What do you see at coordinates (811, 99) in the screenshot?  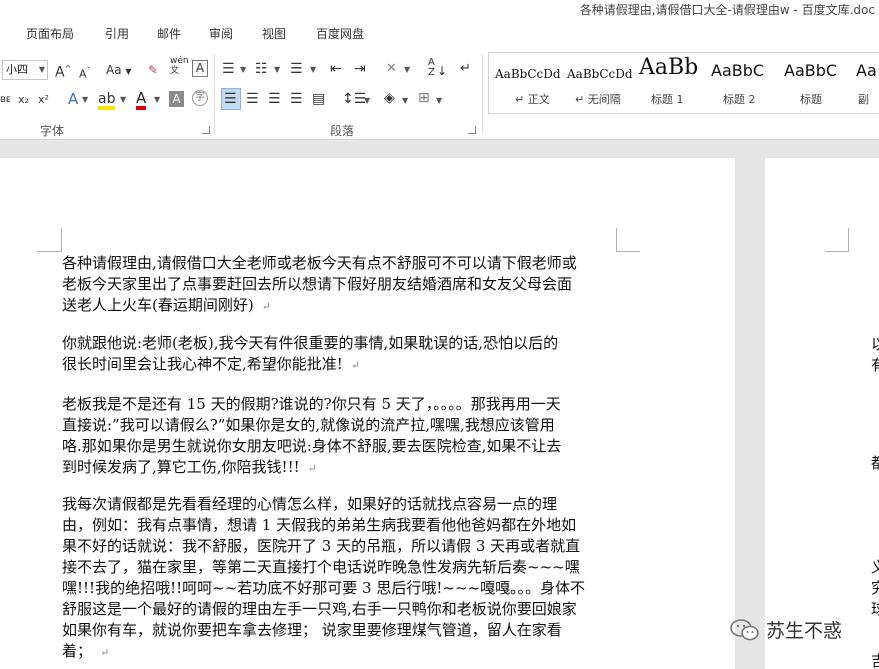 I see `style-name: 标题` at bounding box center [811, 99].